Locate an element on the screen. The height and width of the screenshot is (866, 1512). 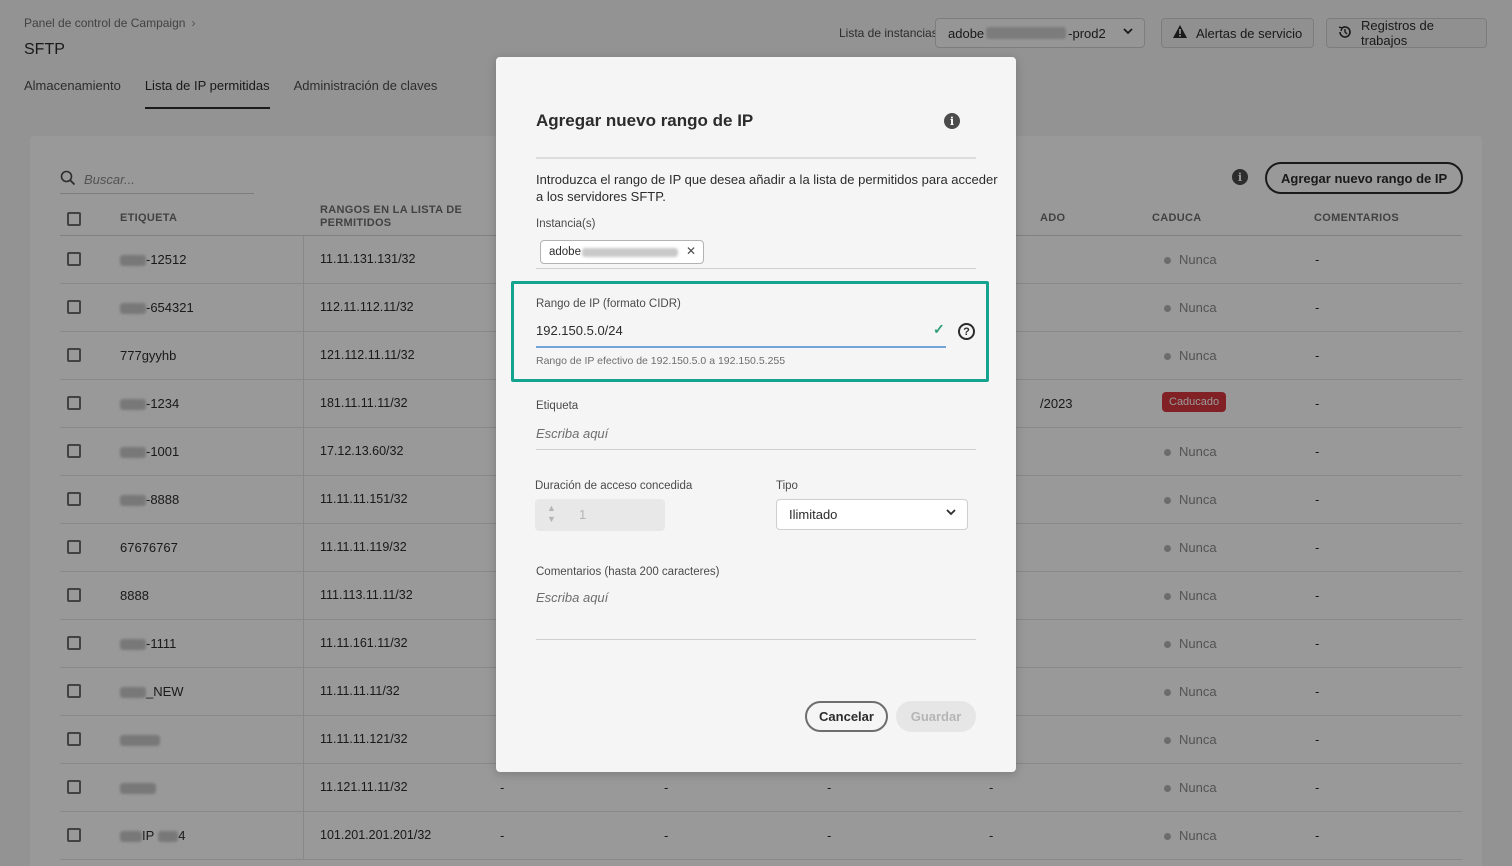
help-icon: ? is located at coordinates (966, 331).